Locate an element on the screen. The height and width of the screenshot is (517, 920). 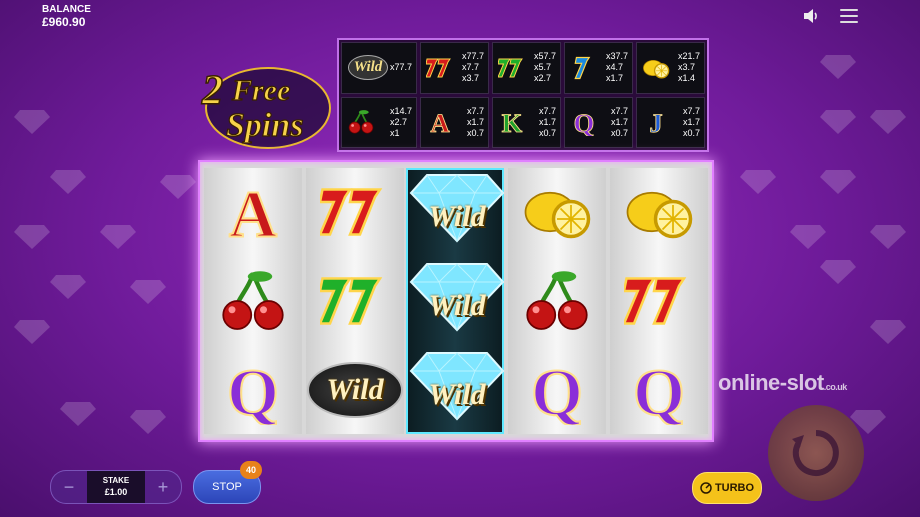
payout-value: x1 is located at coordinates (395, 132).